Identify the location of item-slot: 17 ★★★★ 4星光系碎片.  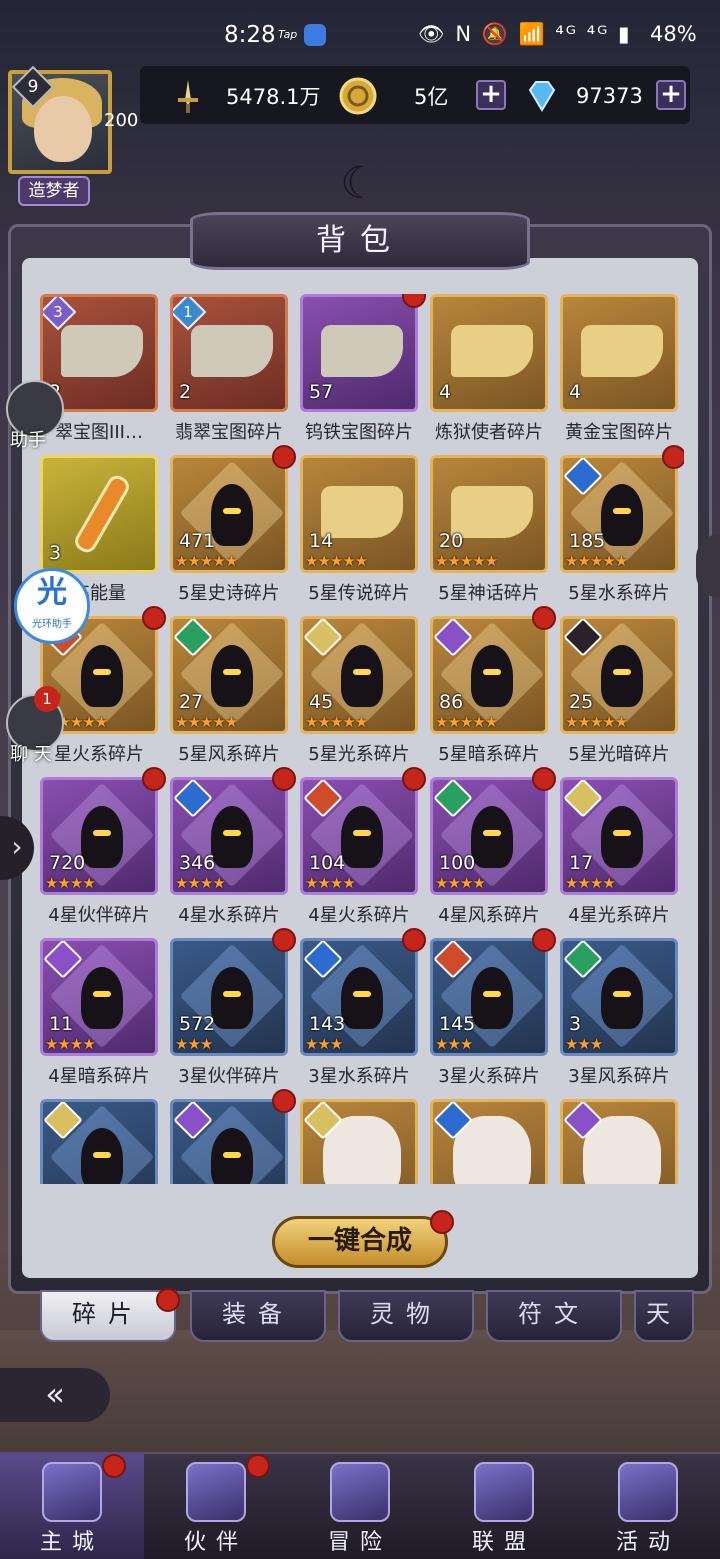
(619, 854).